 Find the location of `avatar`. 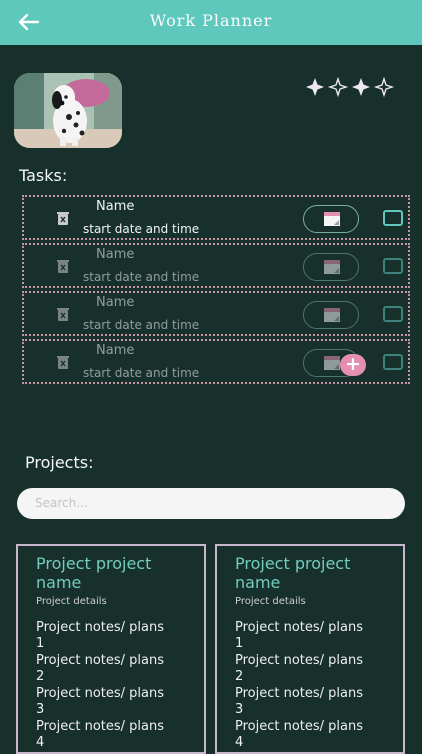

avatar is located at coordinates (68, 110).